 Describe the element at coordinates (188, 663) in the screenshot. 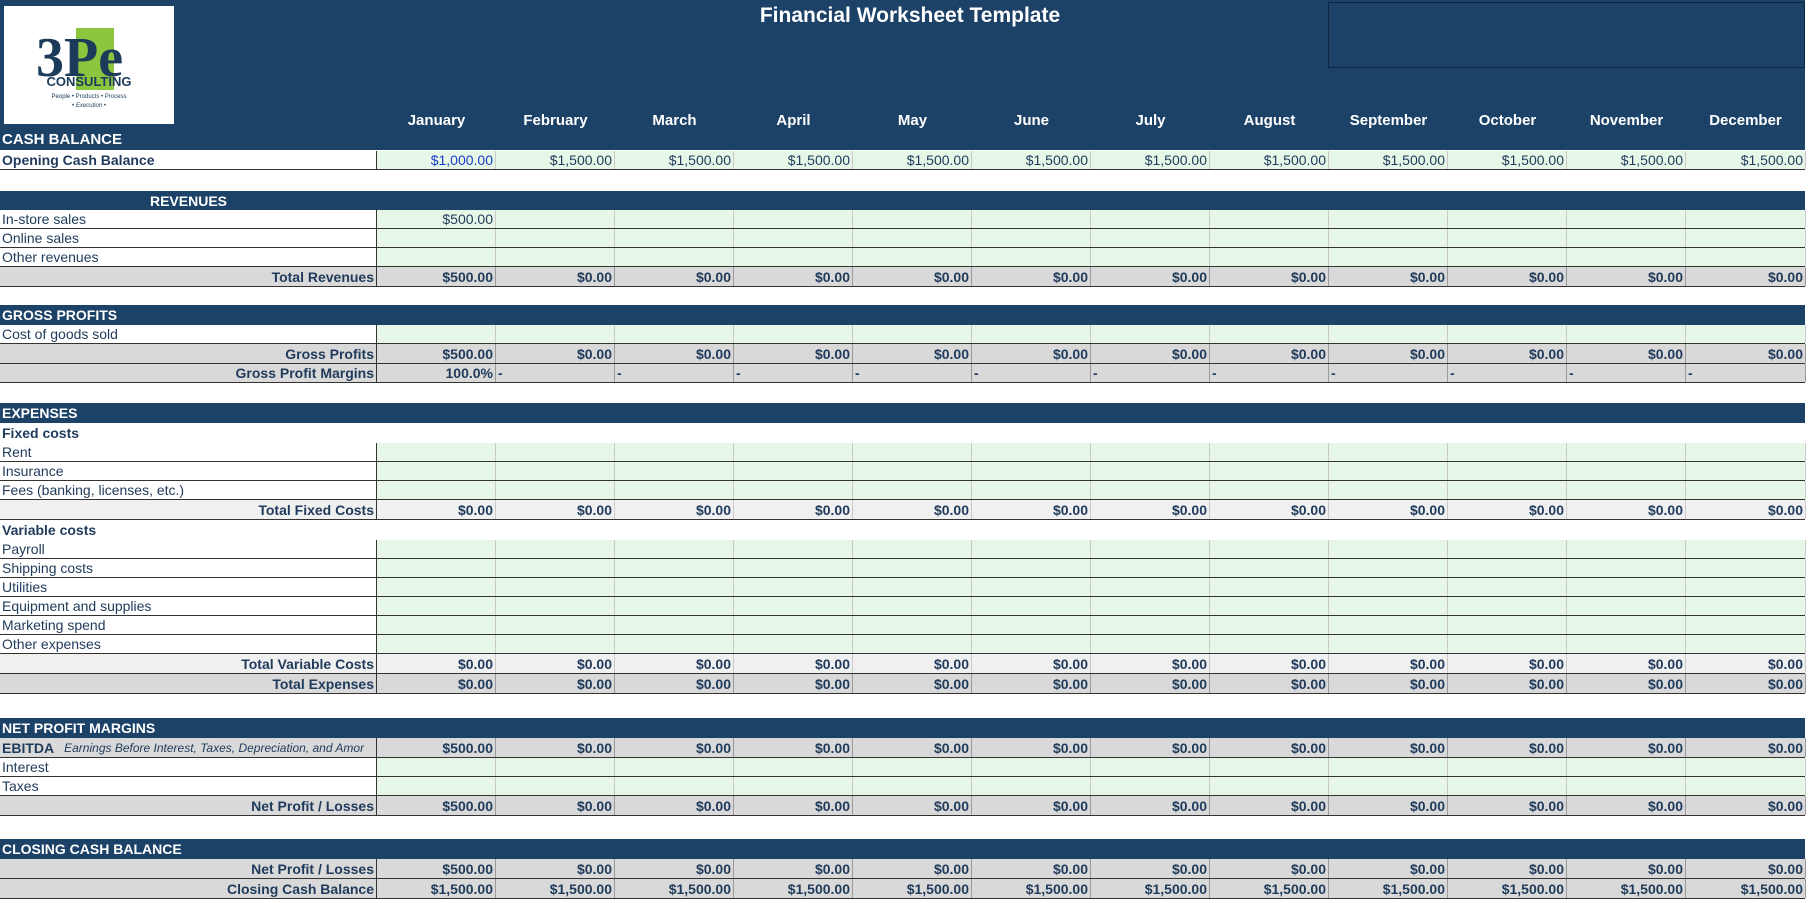

I see `row-label-cell: Total Variable Costs` at that location.